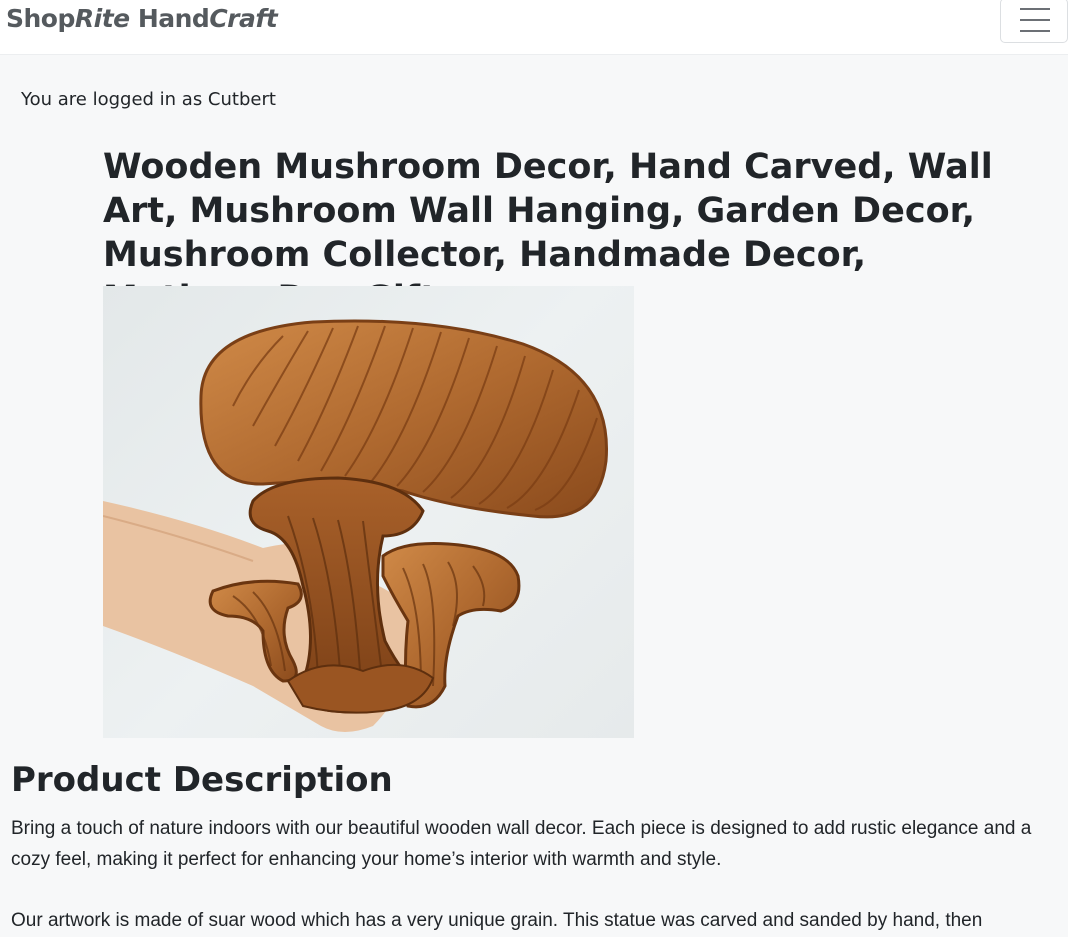 This screenshot has width=1068, height=937. I want to click on brand-logo: ShopRite HandCraft, so click(142, 18).